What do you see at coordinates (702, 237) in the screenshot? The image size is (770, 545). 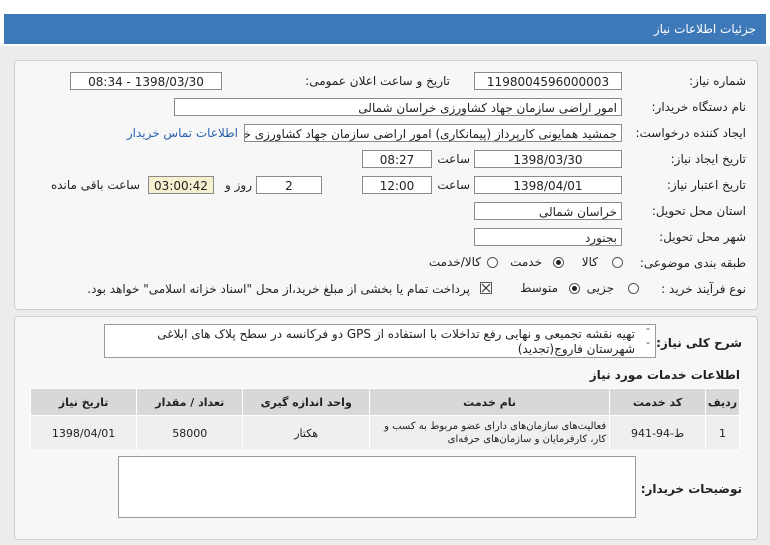 I see `city-label: شهر محل تحویل:` at bounding box center [702, 237].